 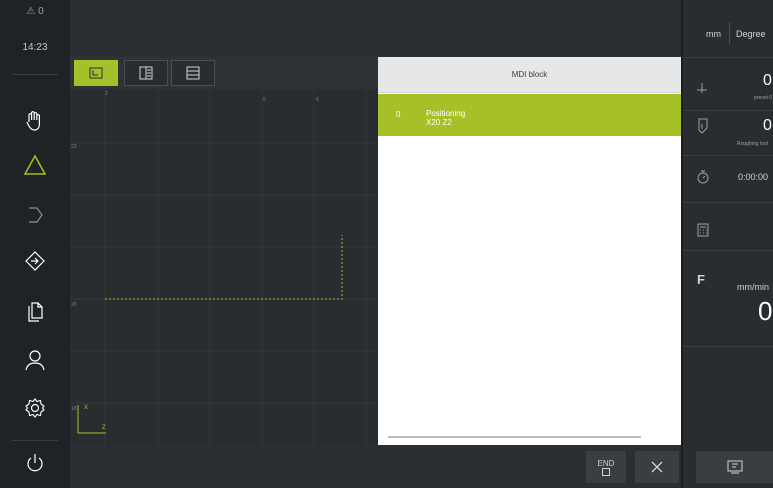 What do you see at coordinates (375, 28) in the screenshot?
I see `top-bar` at bounding box center [375, 28].